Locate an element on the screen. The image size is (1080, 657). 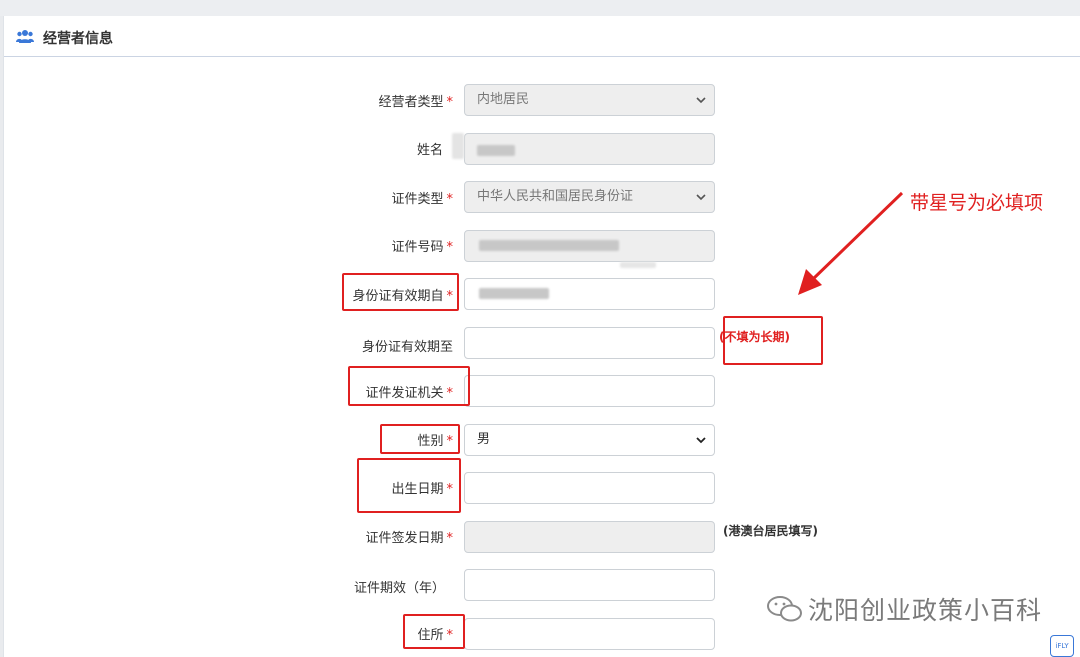
operator-type-select: 内地居民 is located at coordinates (589, 100).